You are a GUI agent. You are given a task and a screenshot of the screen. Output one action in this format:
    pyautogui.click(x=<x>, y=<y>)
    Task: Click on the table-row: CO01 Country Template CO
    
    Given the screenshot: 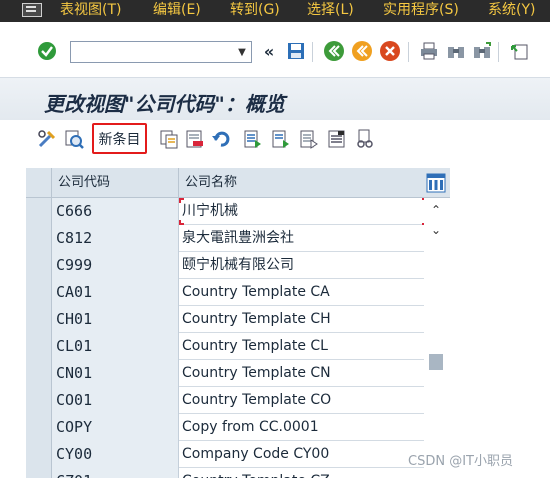 What is the action you would take?
    pyautogui.click(x=225, y=400)
    